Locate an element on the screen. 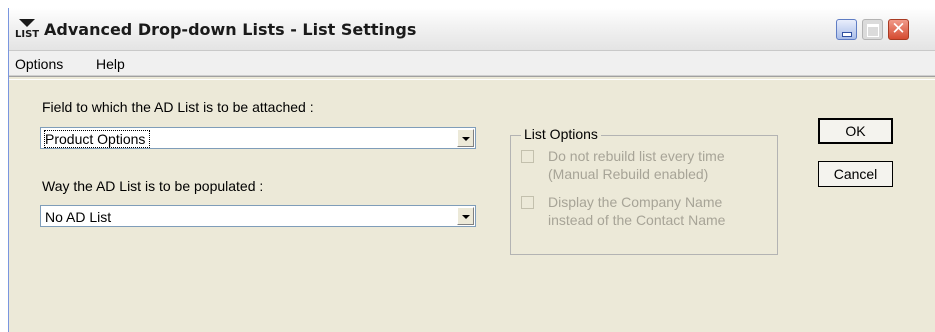 This screenshot has width=935, height=332. populate-label: Way the AD List is to be populated : is located at coordinates (153, 186).